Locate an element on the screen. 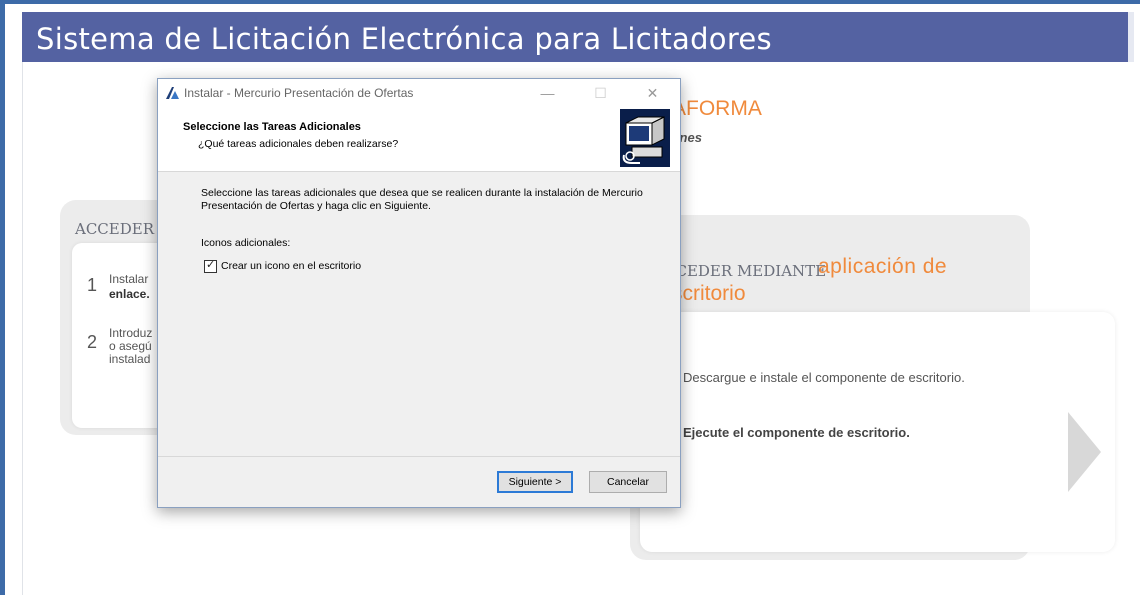  next-button: Siguiente > is located at coordinates (535, 482).